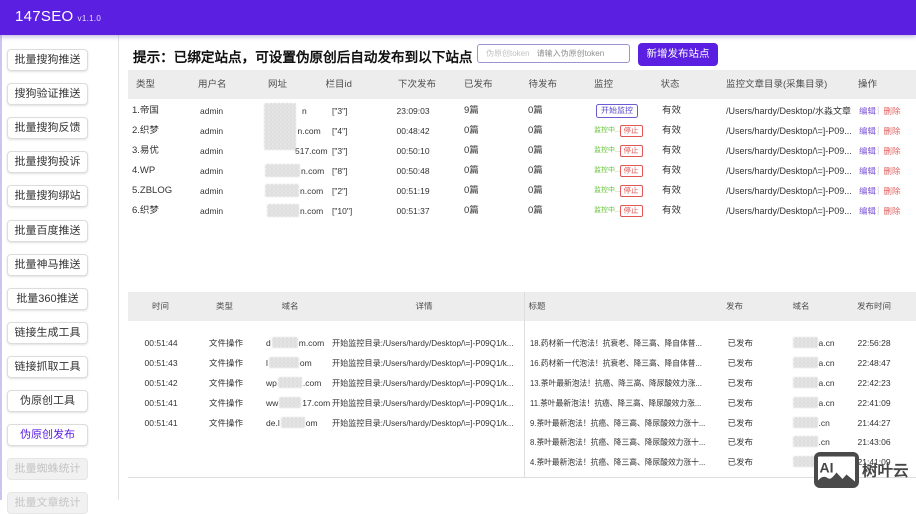  Describe the element at coordinates (827, 468) in the screenshot. I see `svg-text: AI` at that location.